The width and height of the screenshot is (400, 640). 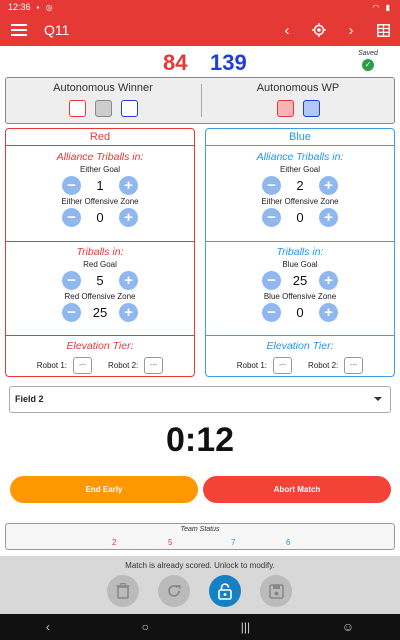 I want to click on red-zone-label: Red Offensive Zone, so click(x=100, y=296).